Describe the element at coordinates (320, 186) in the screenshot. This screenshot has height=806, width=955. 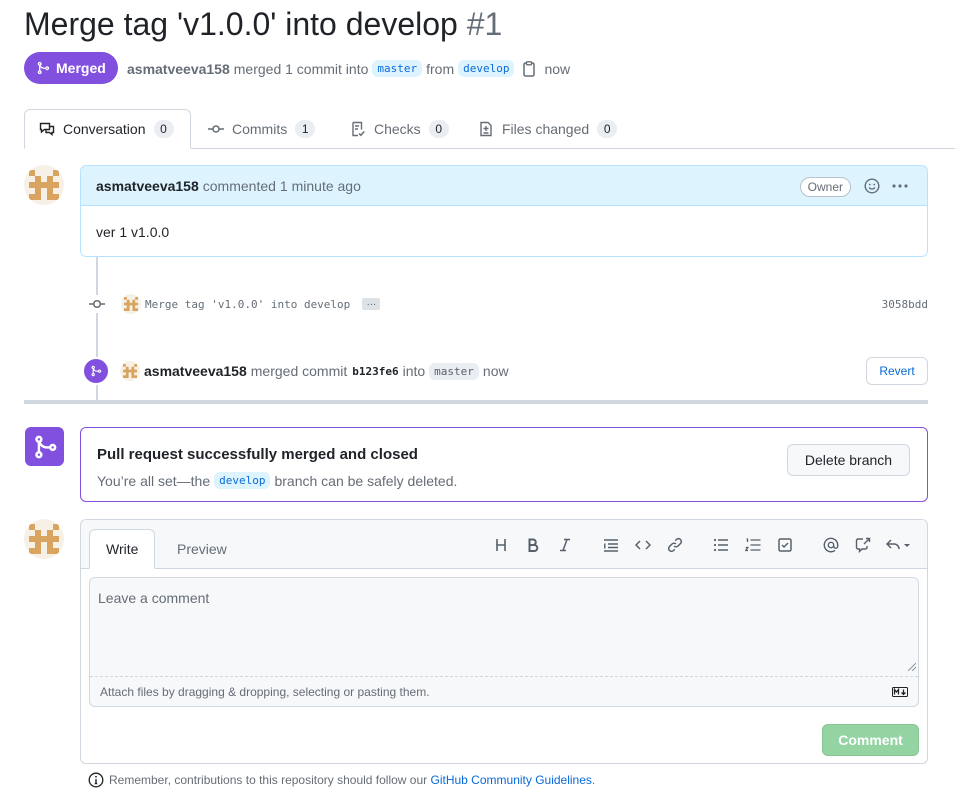
I see `comment-time: 1 minute ago` at that location.